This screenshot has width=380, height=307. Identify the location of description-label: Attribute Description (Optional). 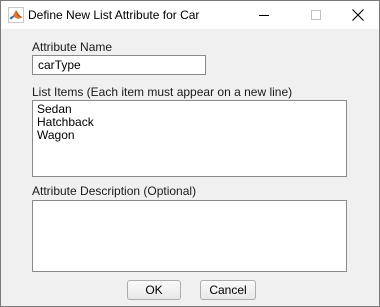
(114, 191).